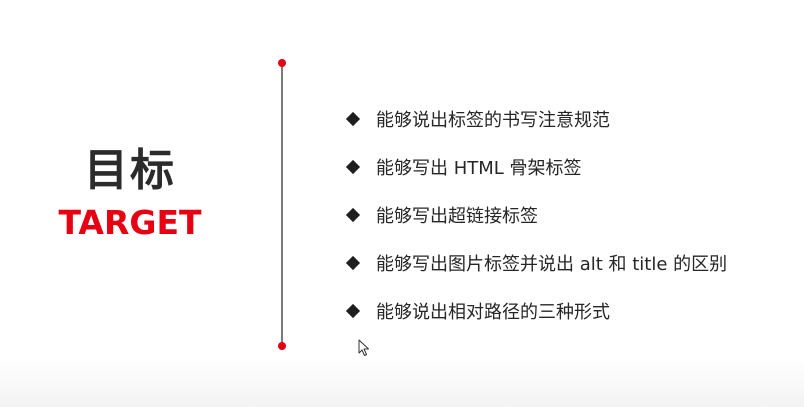 The image size is (804, 407). What do you see at coordinates (457, 216) in the screenshot?
I see `list-item-text: 能够写出超链接标签` at bounding box center [457, 216].